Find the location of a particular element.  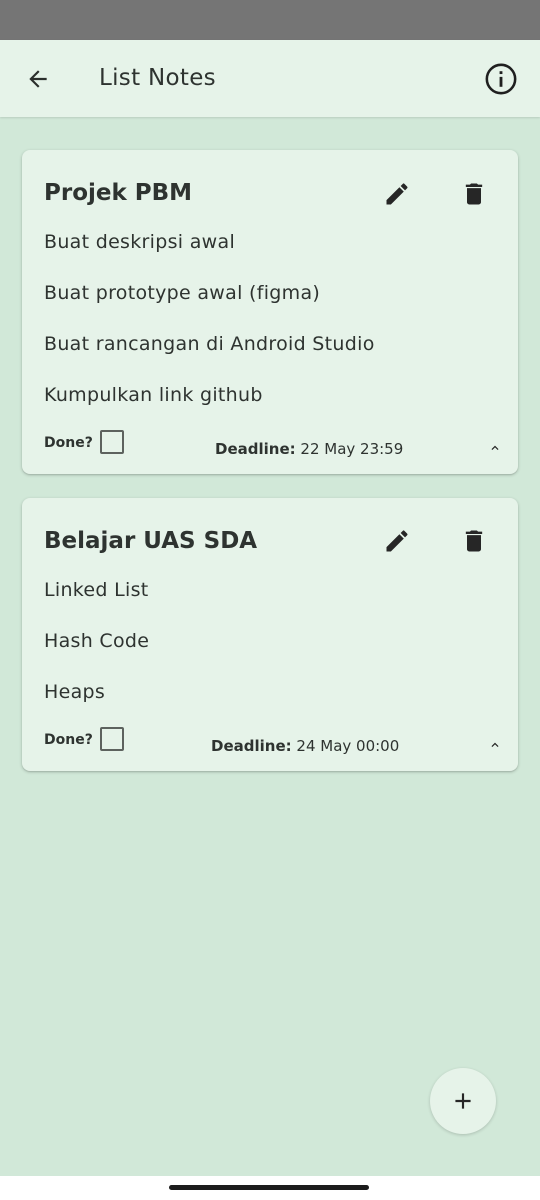

note-item: Buat prototype awal (figma) is located at coordinates (182, 293).